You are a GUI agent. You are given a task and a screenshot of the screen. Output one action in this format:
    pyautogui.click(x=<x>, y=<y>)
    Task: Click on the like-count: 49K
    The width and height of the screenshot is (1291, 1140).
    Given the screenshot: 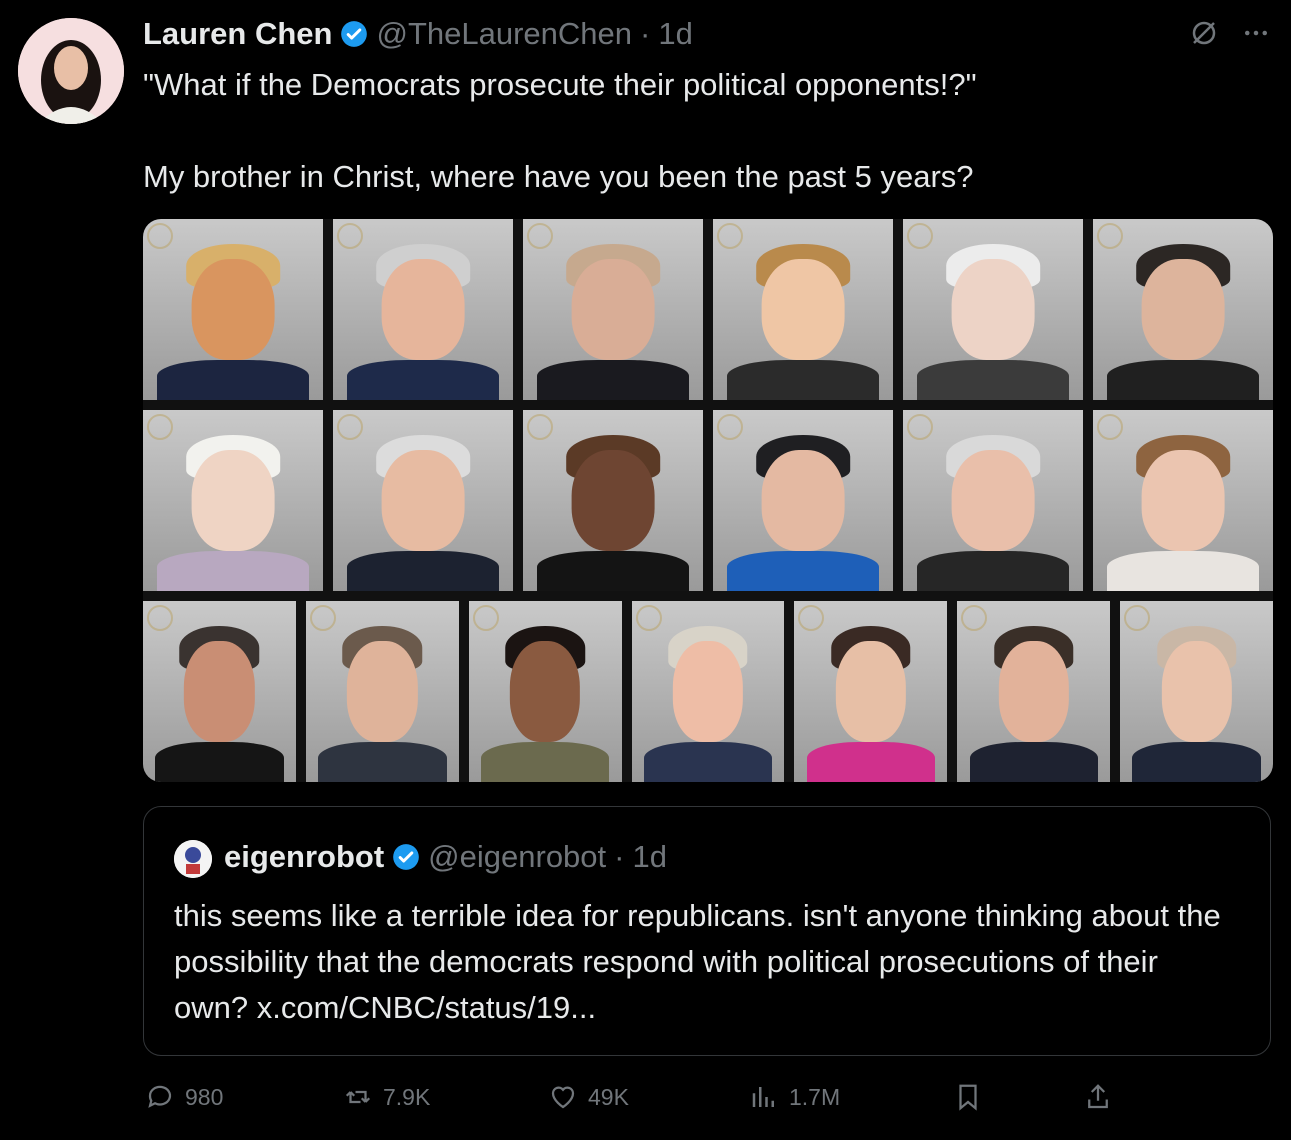 What is the action you would take?
    pyautogui.click(x=608, y=1096)
    